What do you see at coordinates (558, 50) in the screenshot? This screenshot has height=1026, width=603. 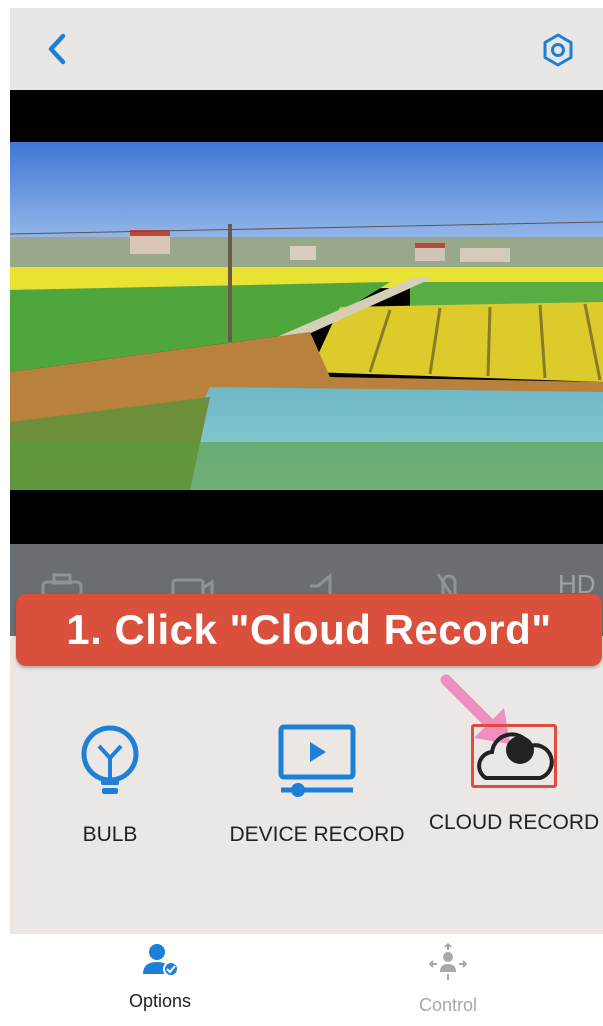 I see `gear-icon` at bounding box center [558, 50].